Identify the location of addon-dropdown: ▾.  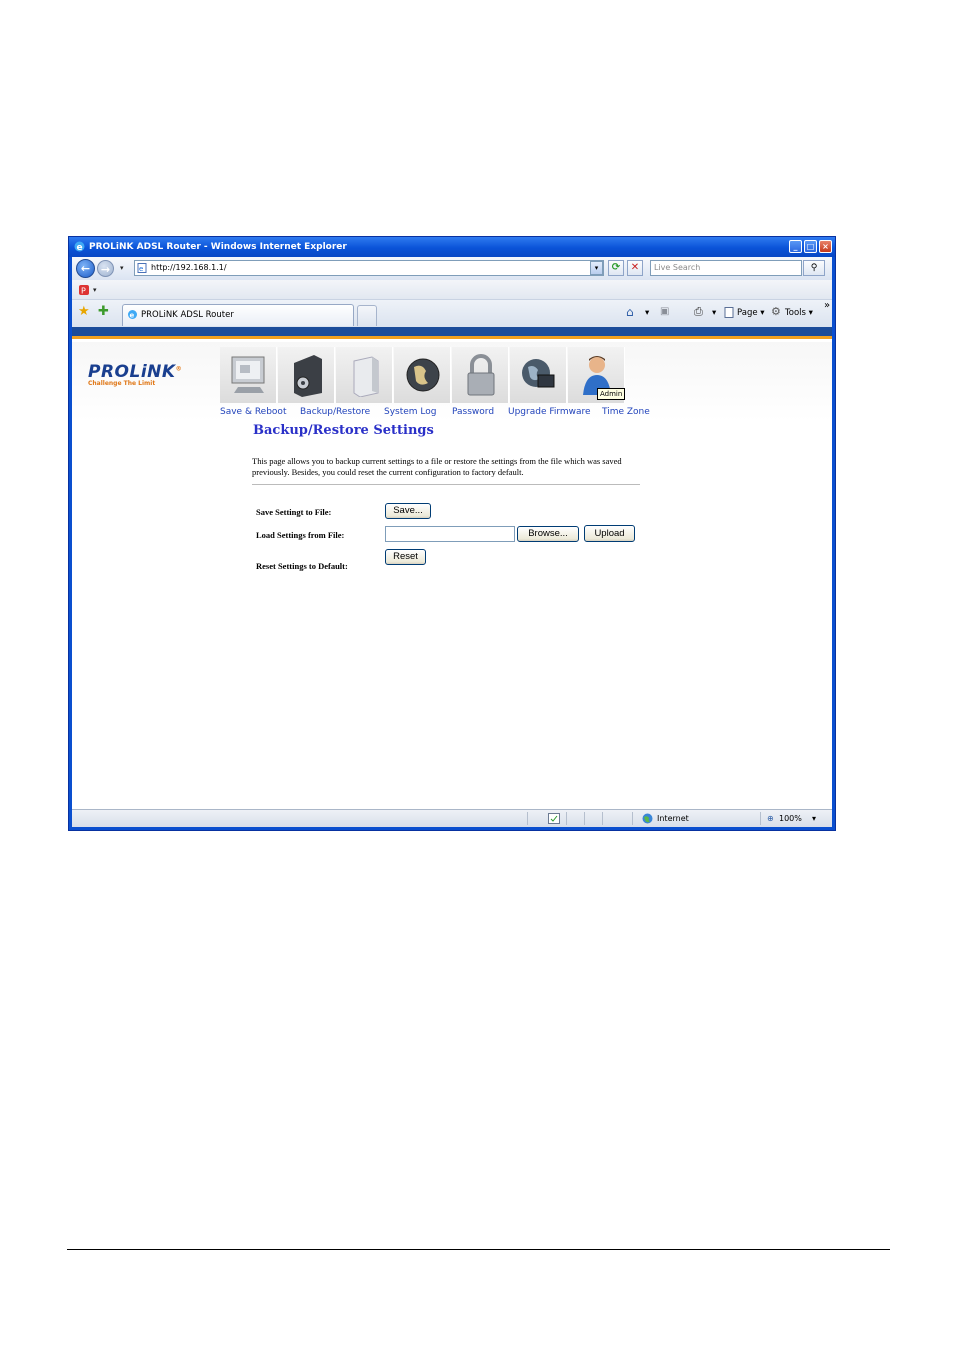
(95, 290).